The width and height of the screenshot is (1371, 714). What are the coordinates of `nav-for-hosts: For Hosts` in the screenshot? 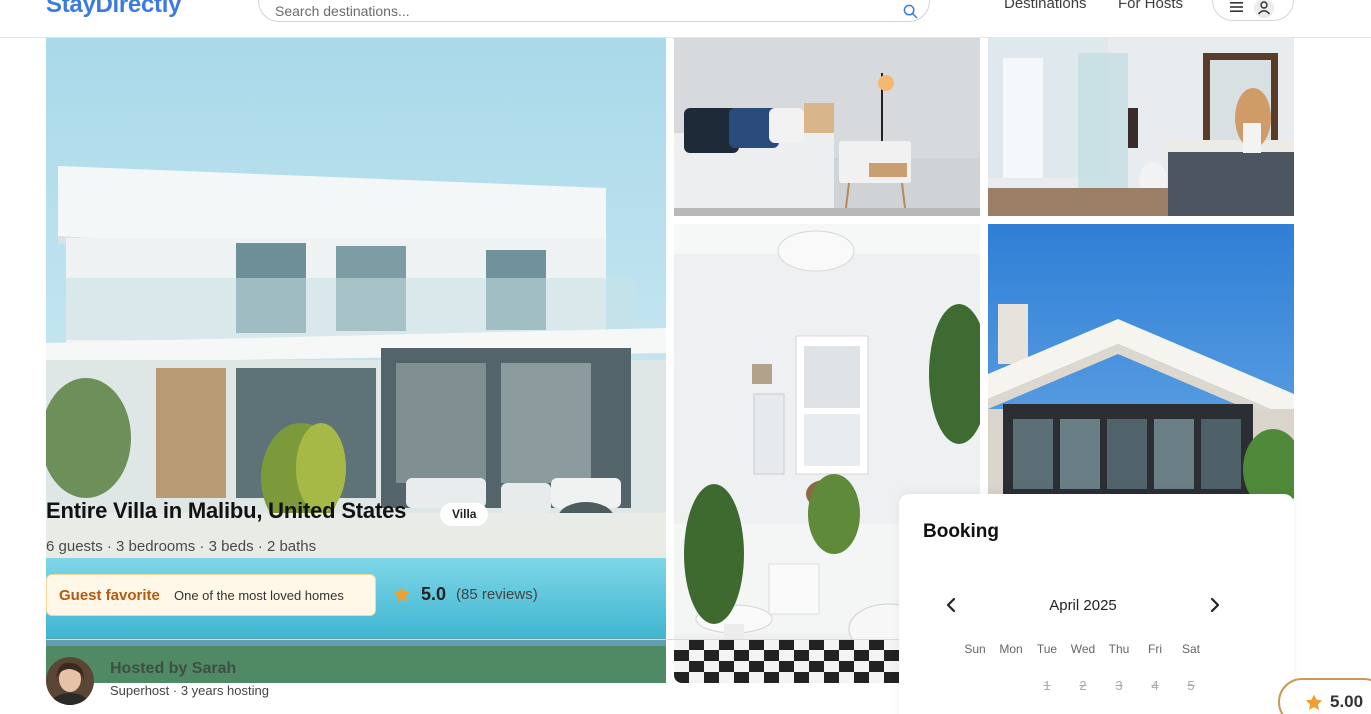 It's located at (1150, 6).